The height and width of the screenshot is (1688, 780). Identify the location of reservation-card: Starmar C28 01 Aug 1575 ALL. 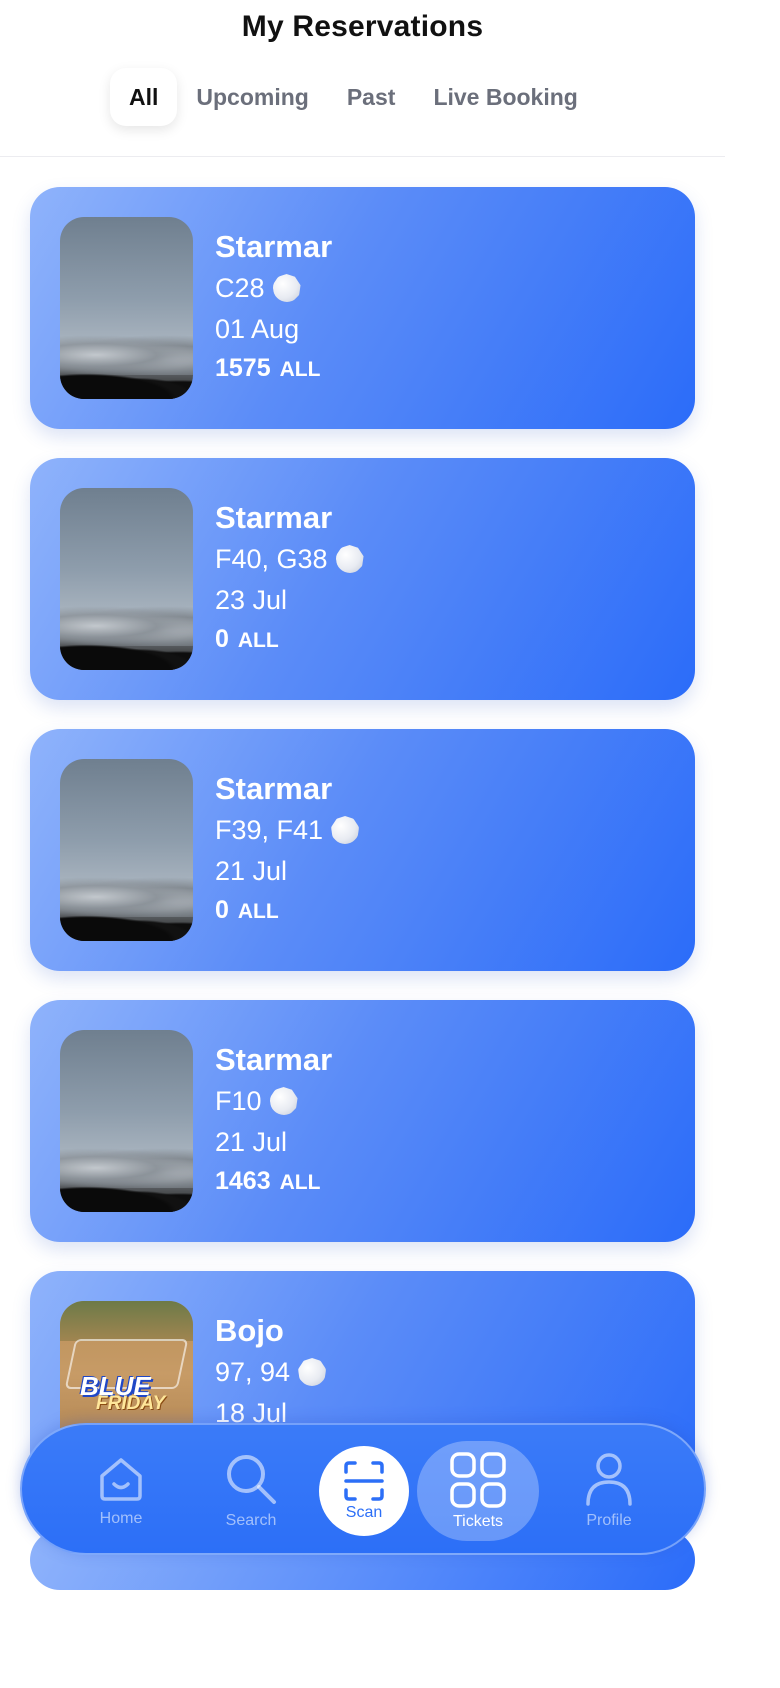
(362, 308).